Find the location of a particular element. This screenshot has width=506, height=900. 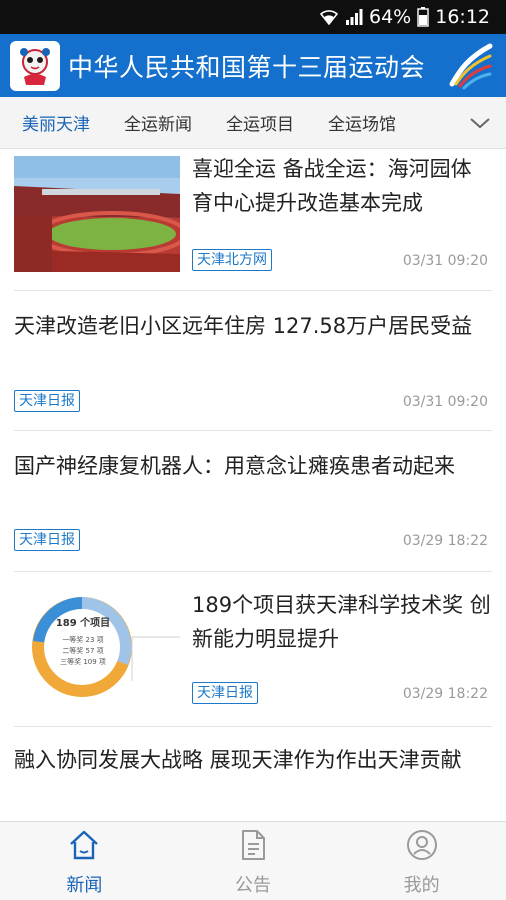

app-header: 中华人民共和国第十三届运动会 is located at coordinates (253, 65).